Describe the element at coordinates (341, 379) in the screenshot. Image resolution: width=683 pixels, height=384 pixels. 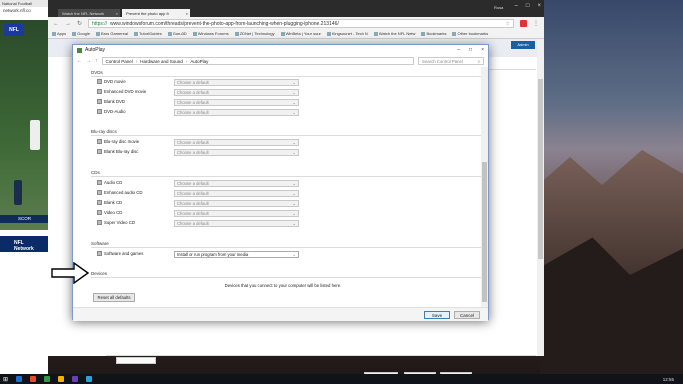
I see `taskbar: ⊞ 12:55` at that location.